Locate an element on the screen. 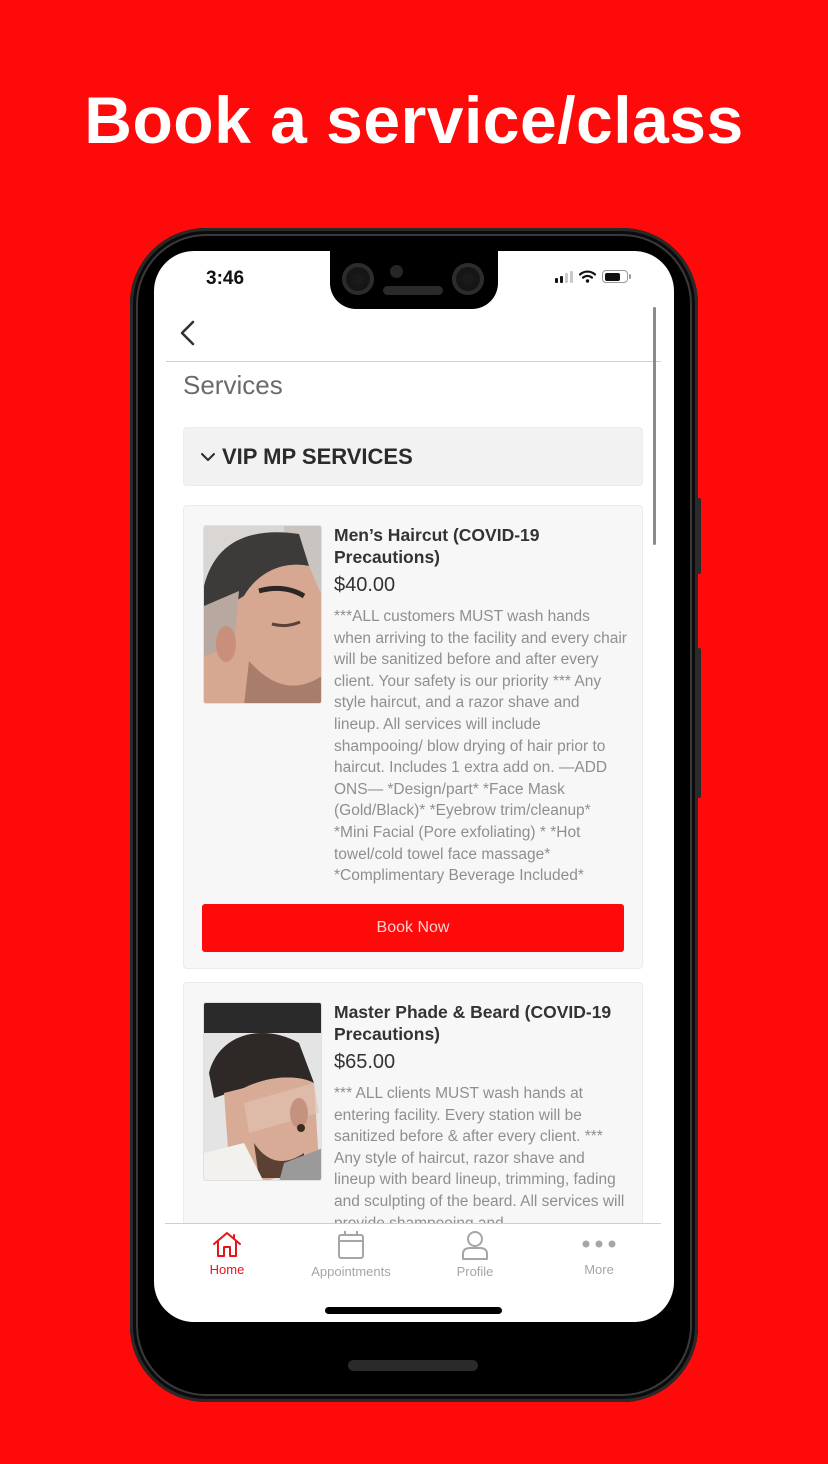 This screenshot has height=1464, width=828. book-now-button: Book Now is located at coordinates (413, 928).